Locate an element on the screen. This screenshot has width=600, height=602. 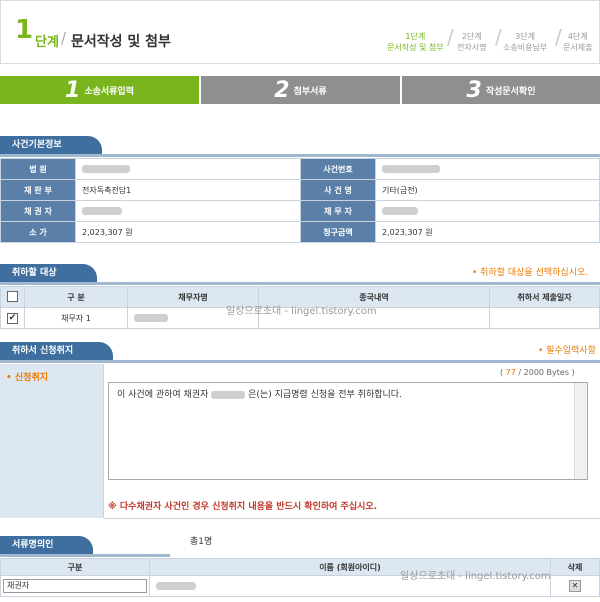
section-title: 취하서 신청취지 is located at coordinates (57, 351).